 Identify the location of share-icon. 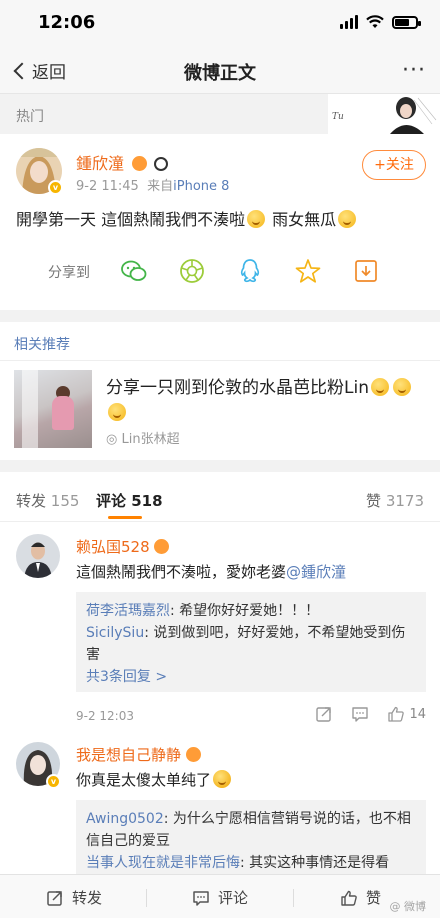
(324, 714).